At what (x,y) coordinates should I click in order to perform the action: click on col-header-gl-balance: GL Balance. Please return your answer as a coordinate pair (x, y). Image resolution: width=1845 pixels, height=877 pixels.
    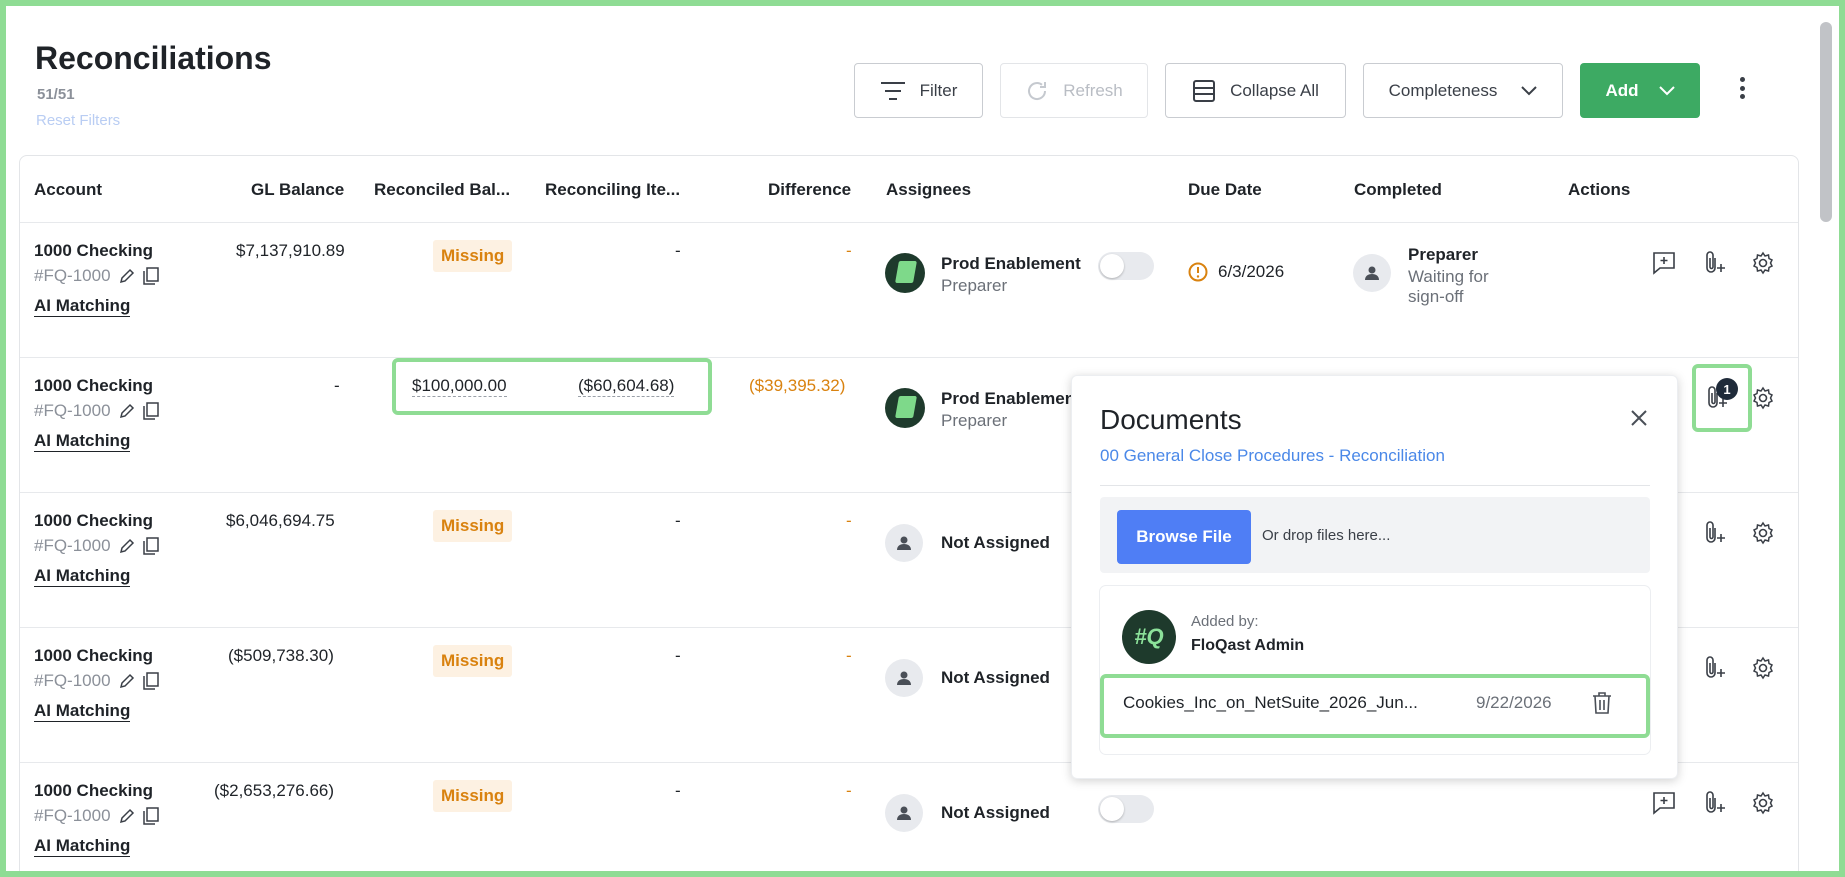
    Looking at the image, I should click on (297, 190).